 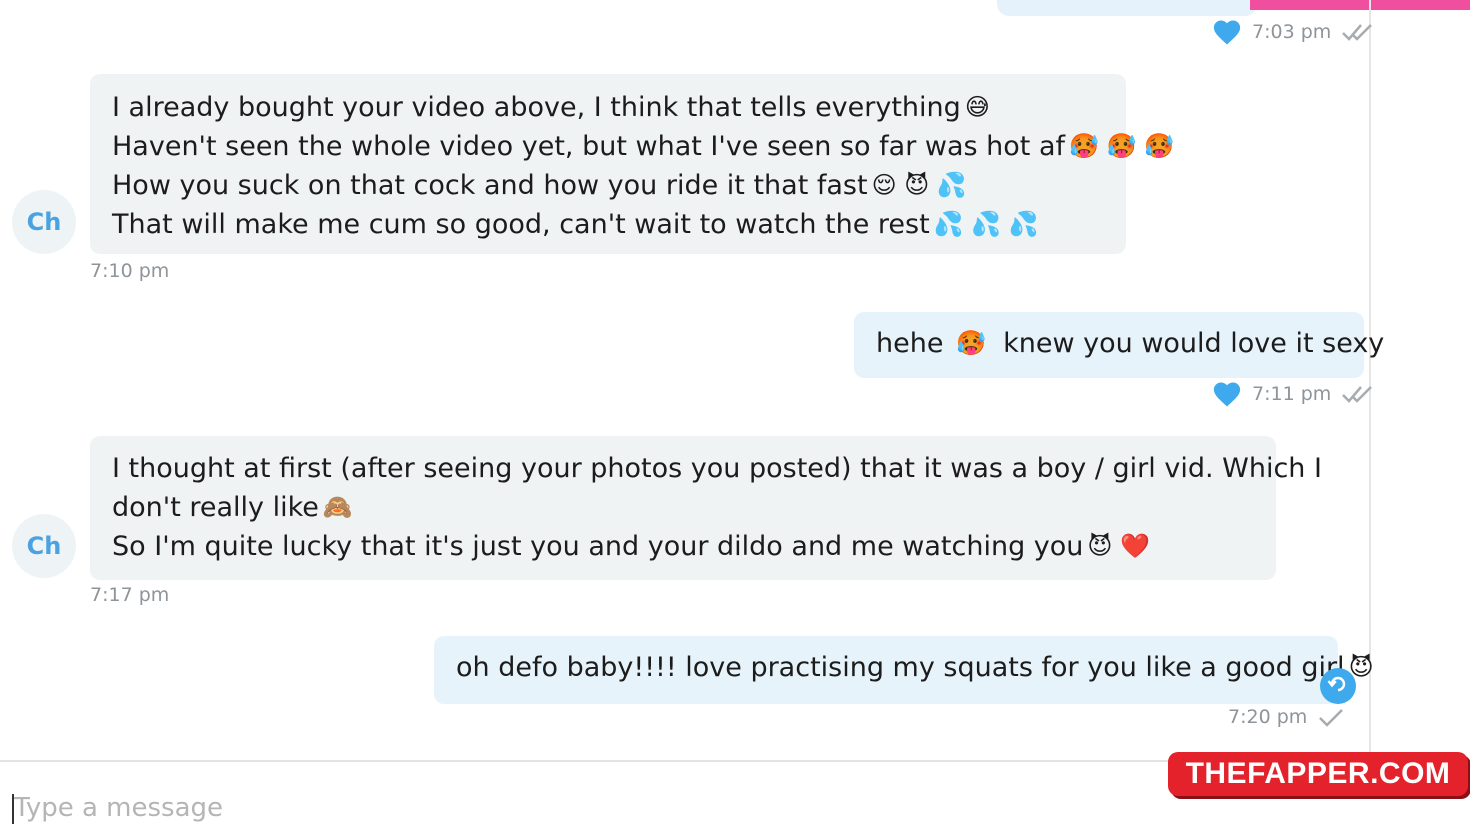 What do you see at coordinates (1127, 8) in the screenshot?
I see `previous-message-bubble` at bounding box center [1127, 8].